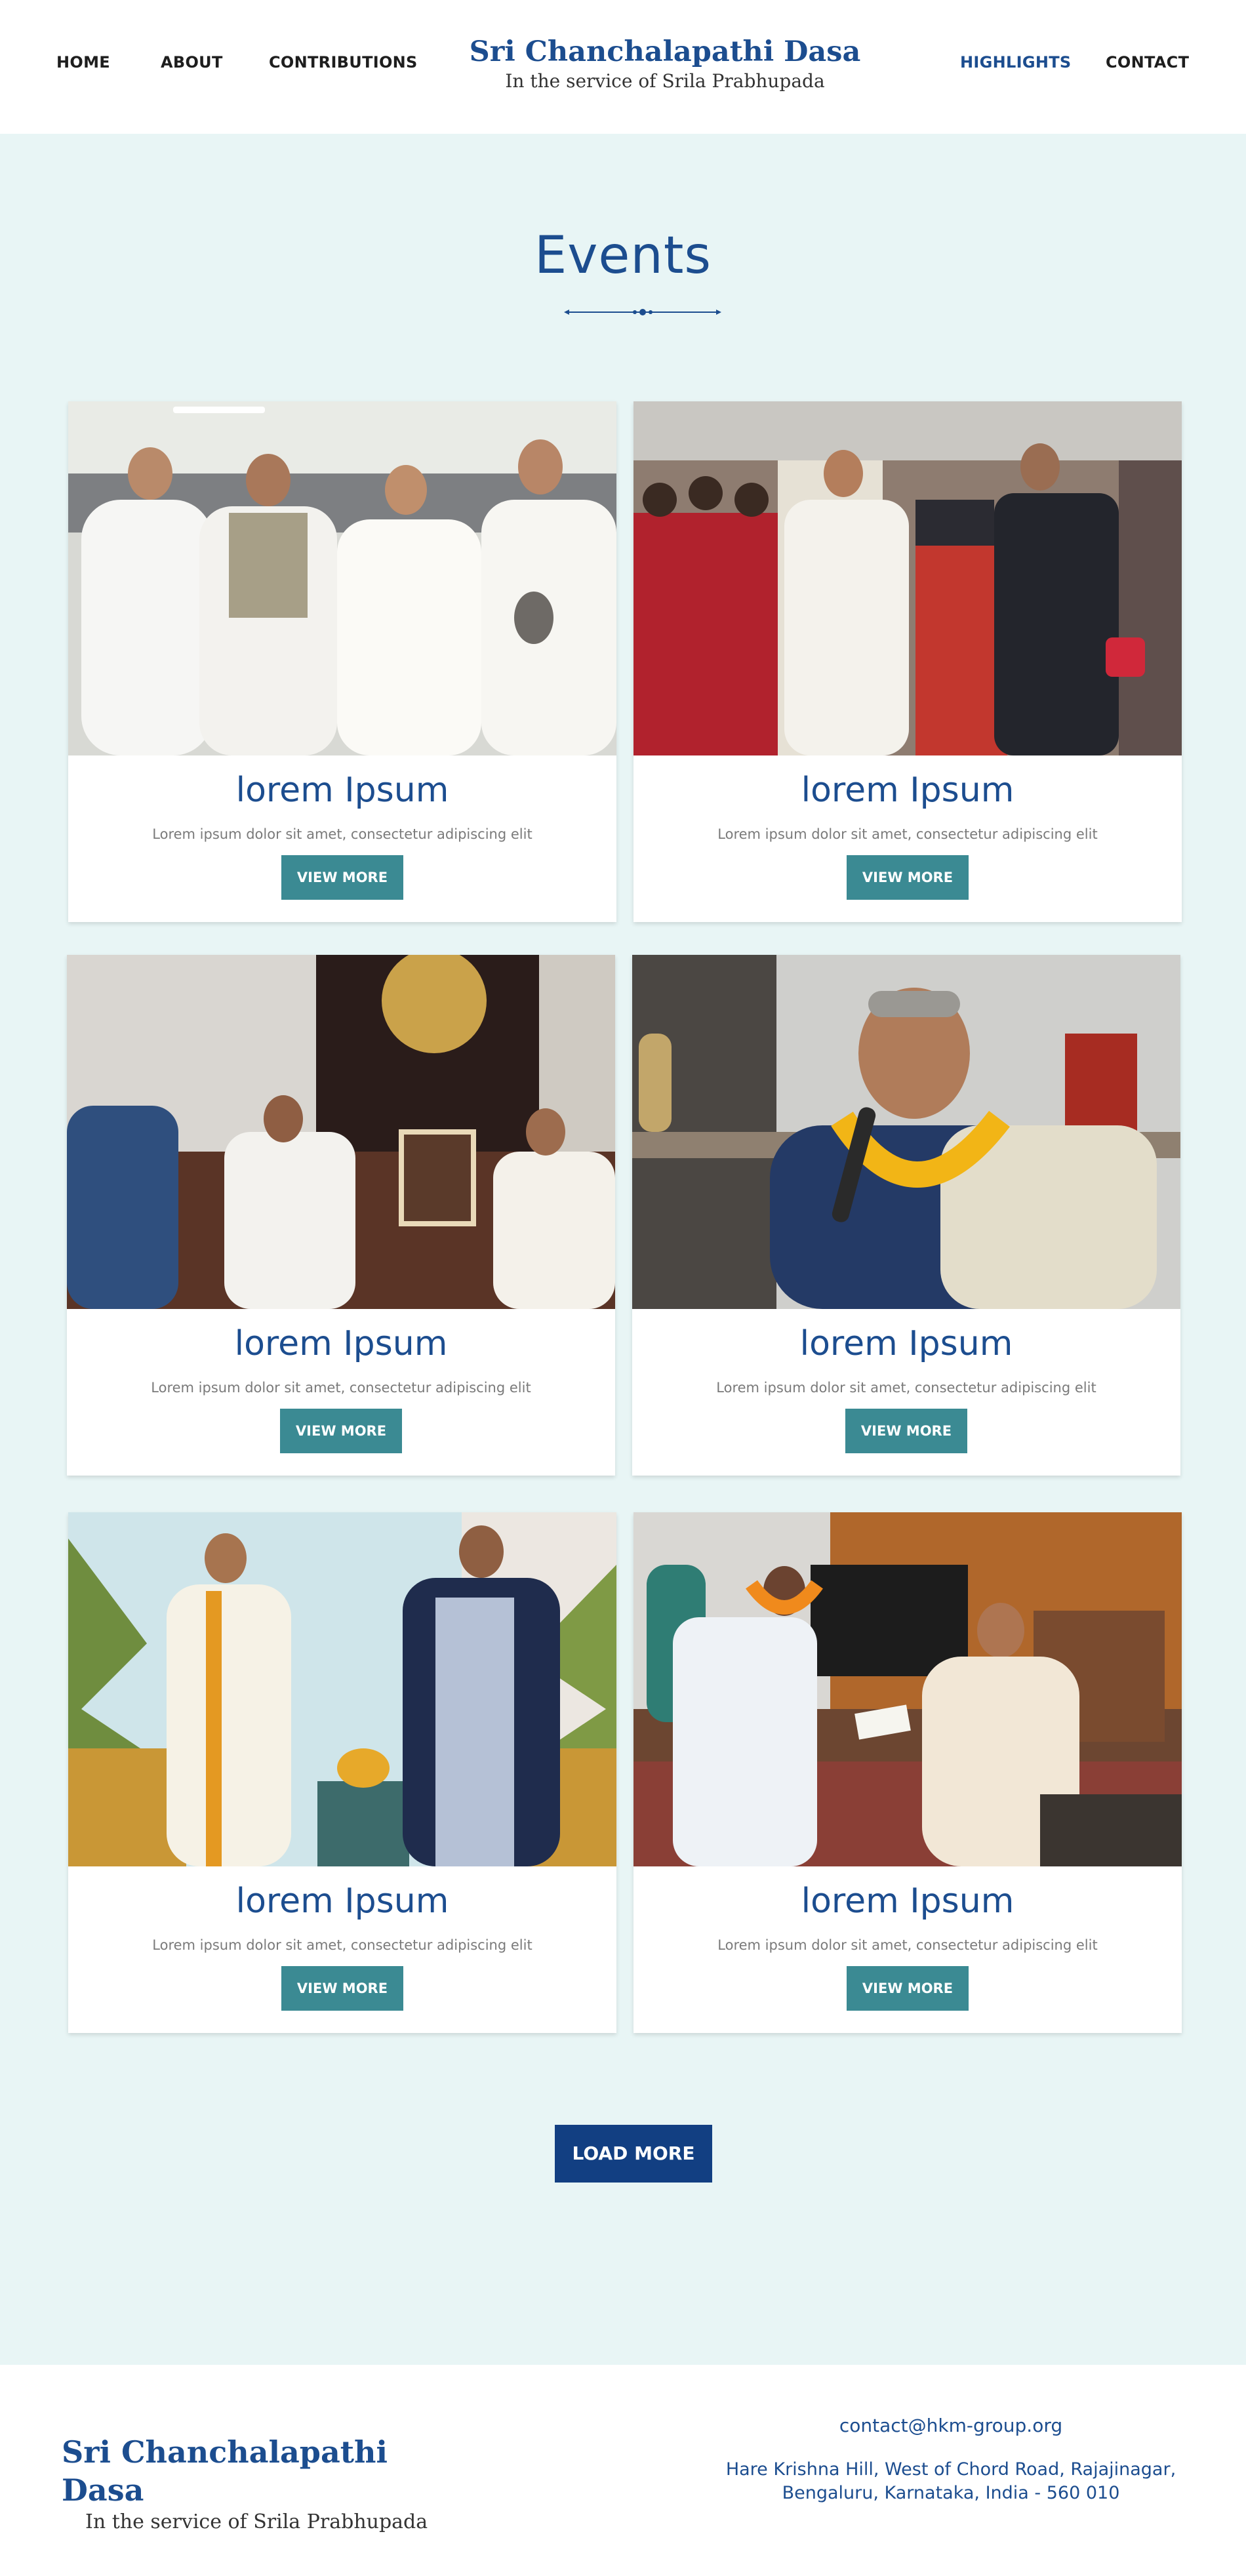 The height and width of the screenshot is (2576, 1246). Describe the element at coordinates (665, 51) in the screenshot. I see `brand-title: Sri Chanchalapathi Dasa` at that location.